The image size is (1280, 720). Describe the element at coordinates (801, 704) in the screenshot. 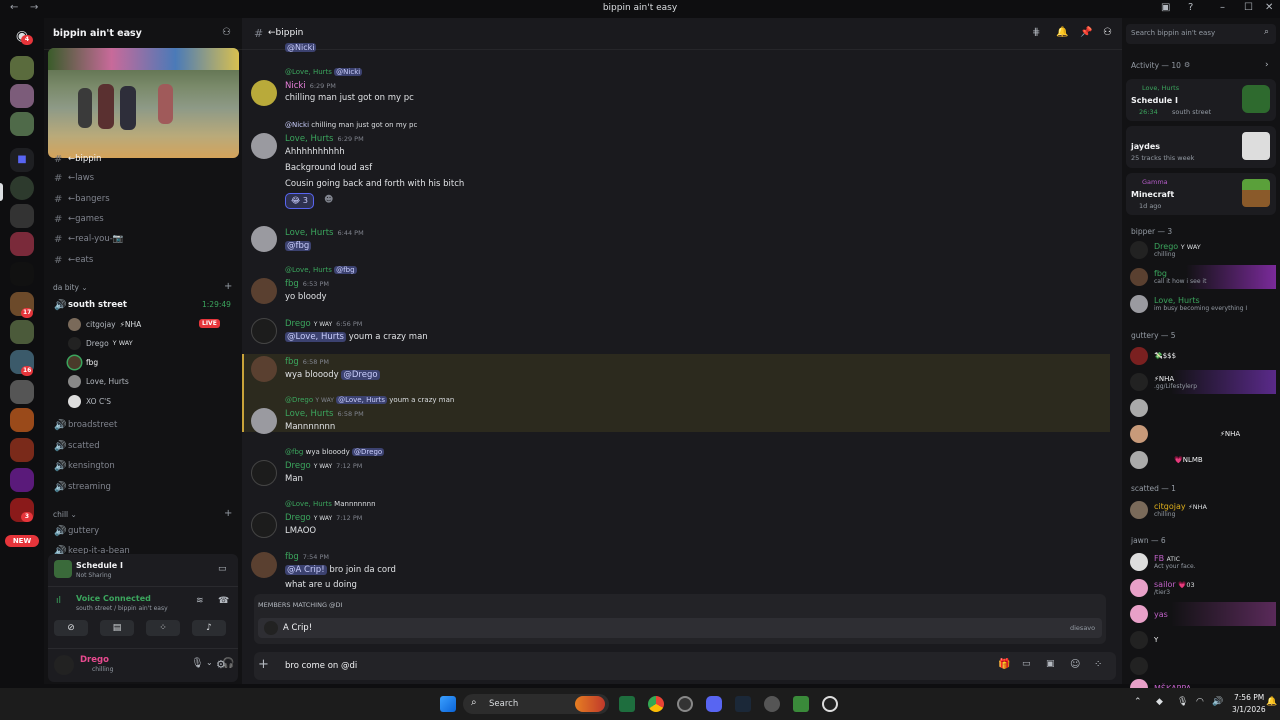

I see `minecraft-icon` at that location.